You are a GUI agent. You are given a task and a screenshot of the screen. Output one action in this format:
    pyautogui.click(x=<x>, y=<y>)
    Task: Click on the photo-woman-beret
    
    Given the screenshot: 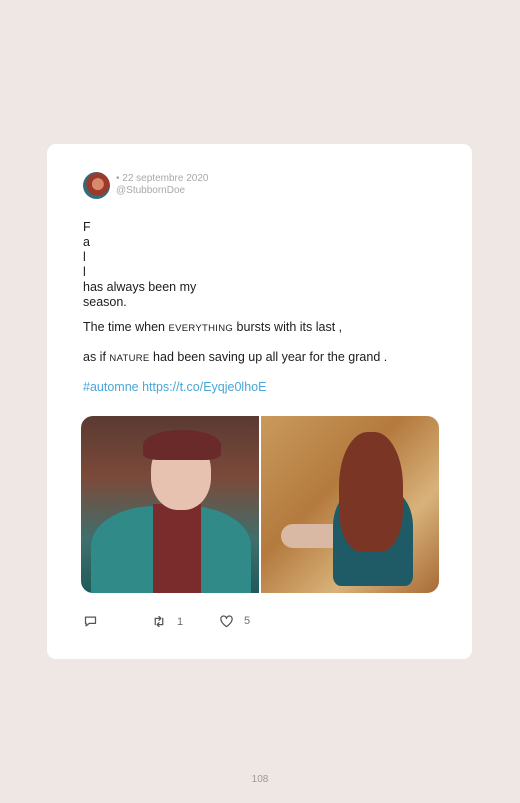 What is the action you would take?
    pyautogui.click(x=170, y=504)
    